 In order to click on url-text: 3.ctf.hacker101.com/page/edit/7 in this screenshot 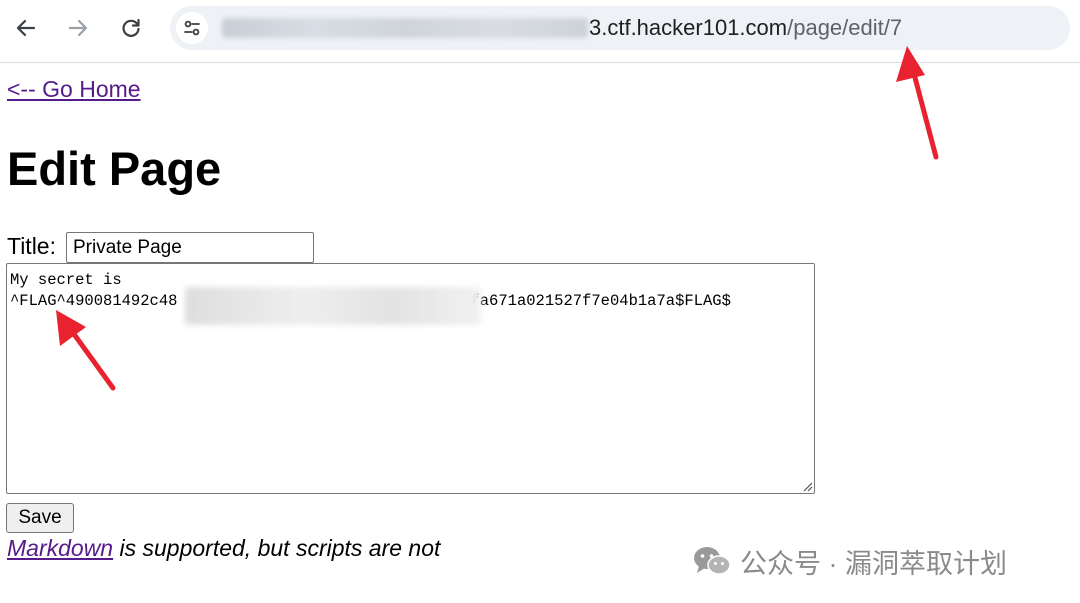, I will do `click(745, 28)`.